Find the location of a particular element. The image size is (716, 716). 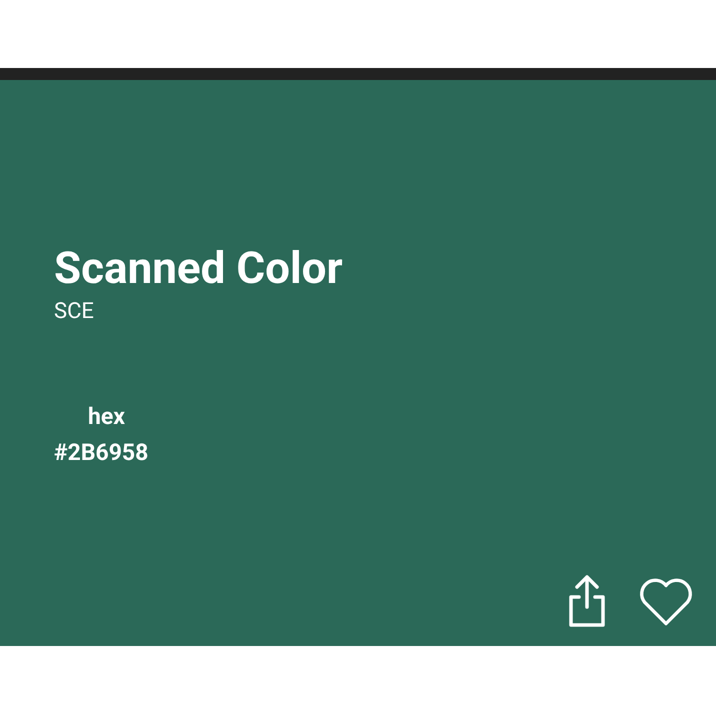

heart-icon is located at coordinates (666, 601).